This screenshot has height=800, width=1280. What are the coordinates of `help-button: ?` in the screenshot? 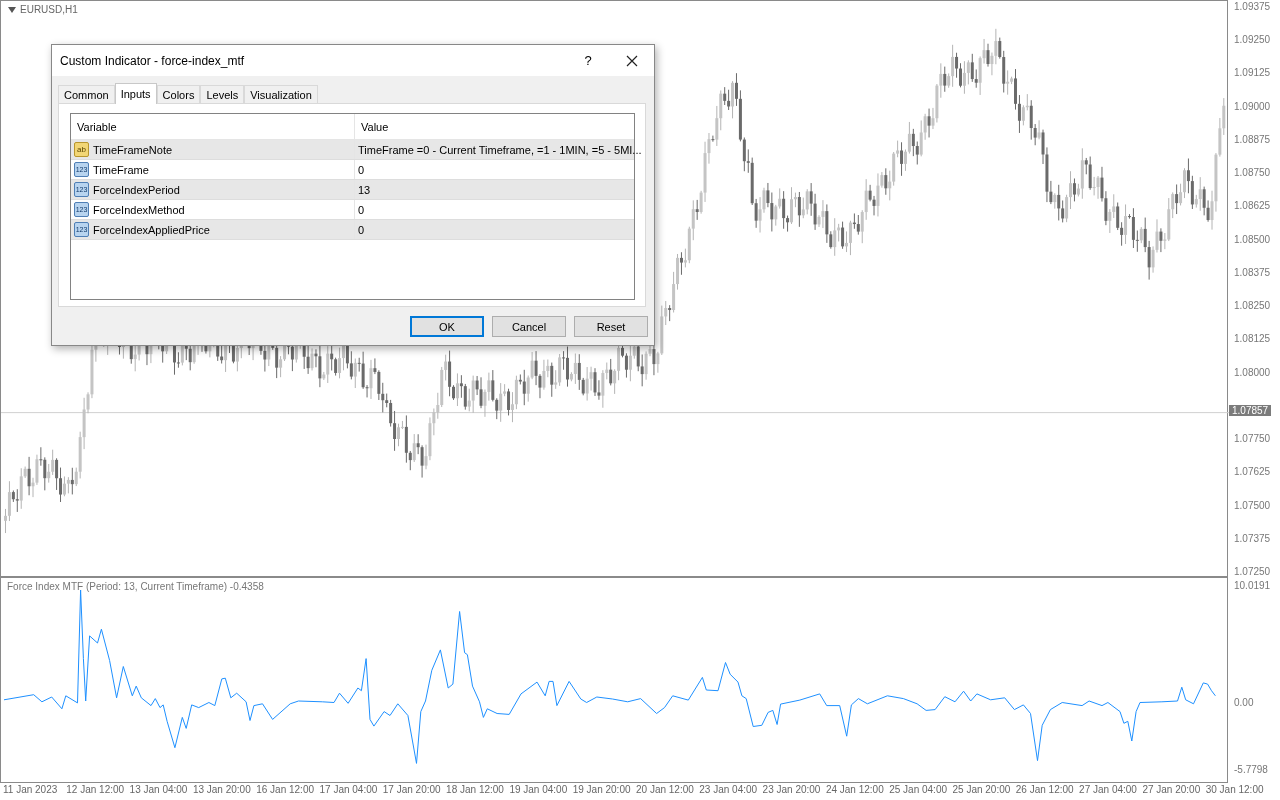 It's located at (588, 60).